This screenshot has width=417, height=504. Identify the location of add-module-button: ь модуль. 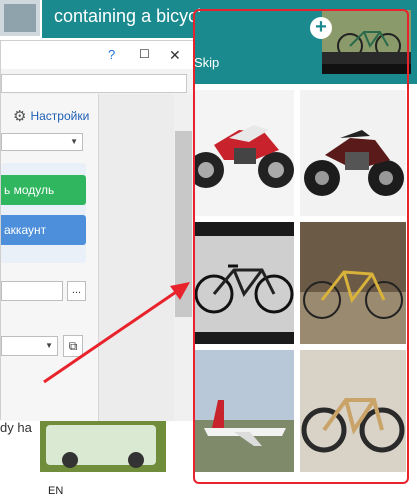
(43, 190).